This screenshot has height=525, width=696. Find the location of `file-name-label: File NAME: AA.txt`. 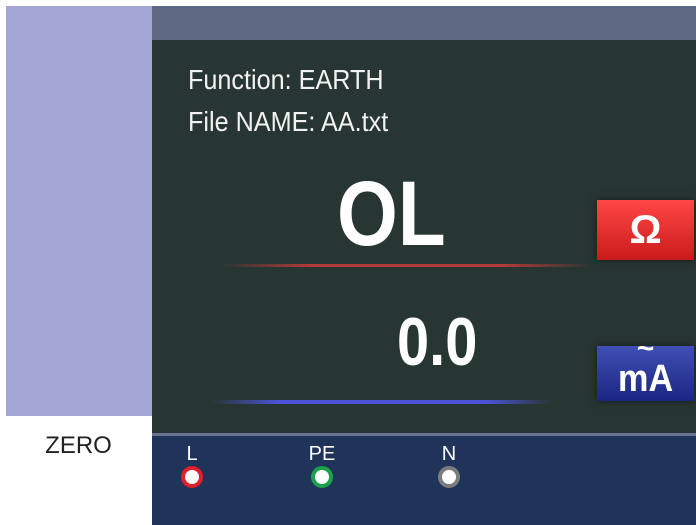

file-name-label: File NAME: AA.txt is located at coordinates (288, 121).